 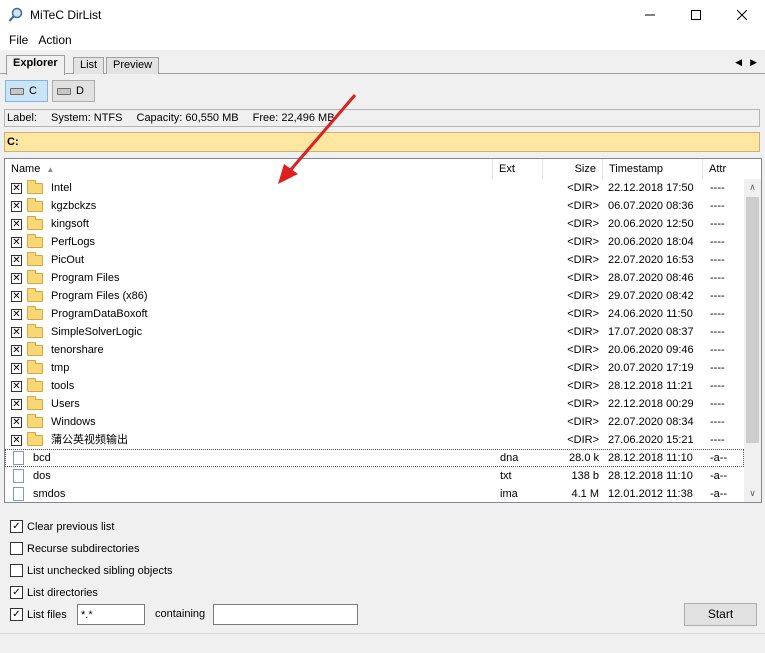 What do you see at coordinates (26, 91) in the screenshot?
I see `drive-c-button: C` at bounding box center [26, 91].